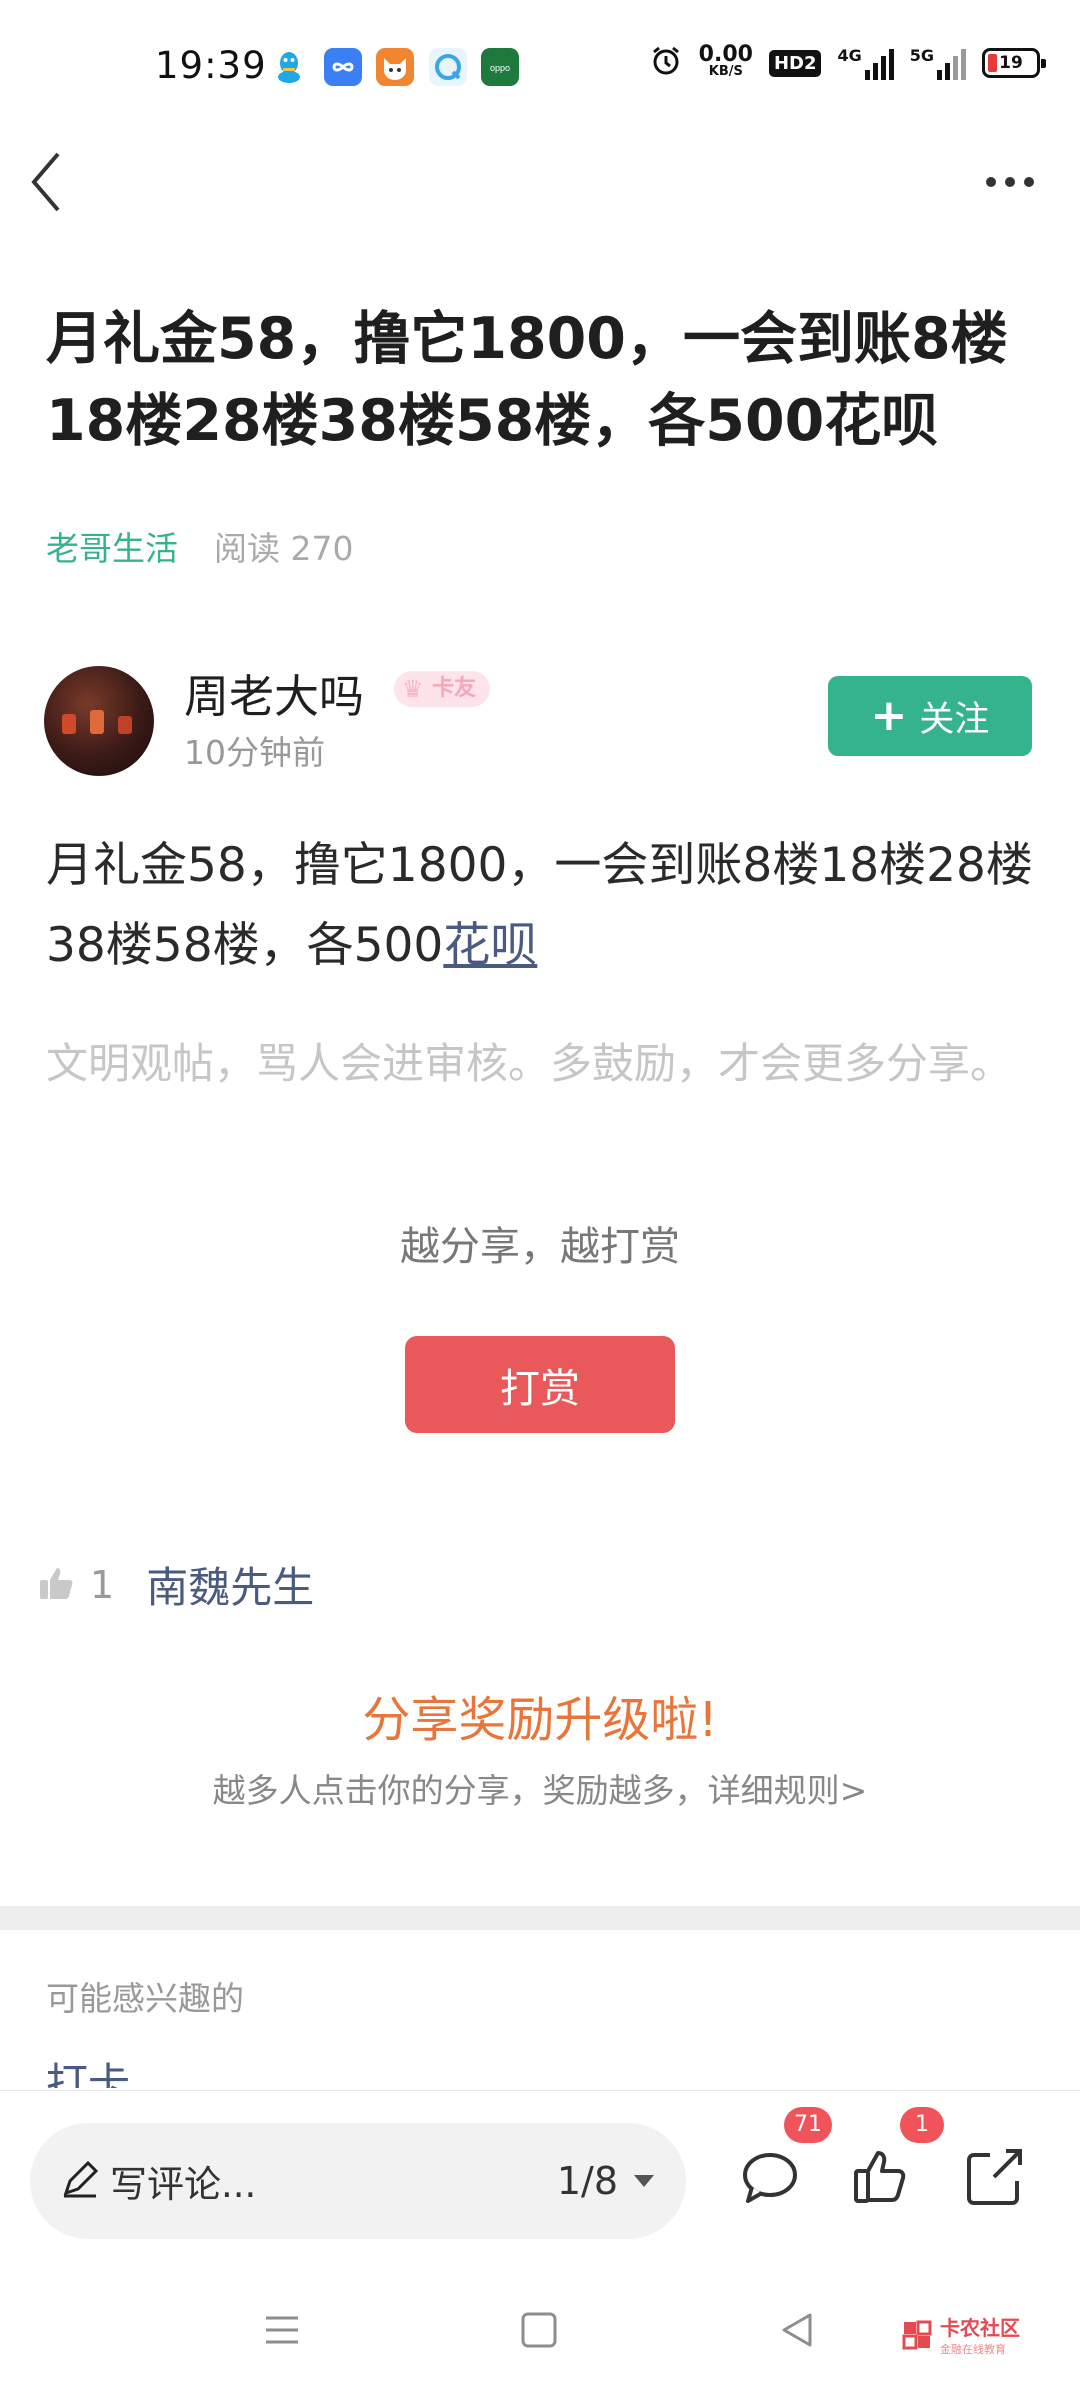  I want to click on likes-row: 1 南魏先生, so click(176, 1584).